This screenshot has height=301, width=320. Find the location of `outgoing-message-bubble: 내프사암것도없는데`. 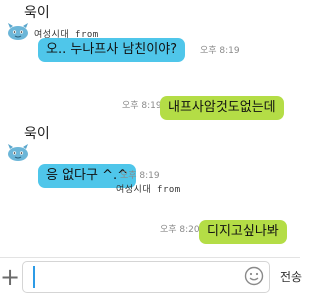

outgoing-message-bubble: 내프사암것도없는데 is located at coordinates (222, 108).